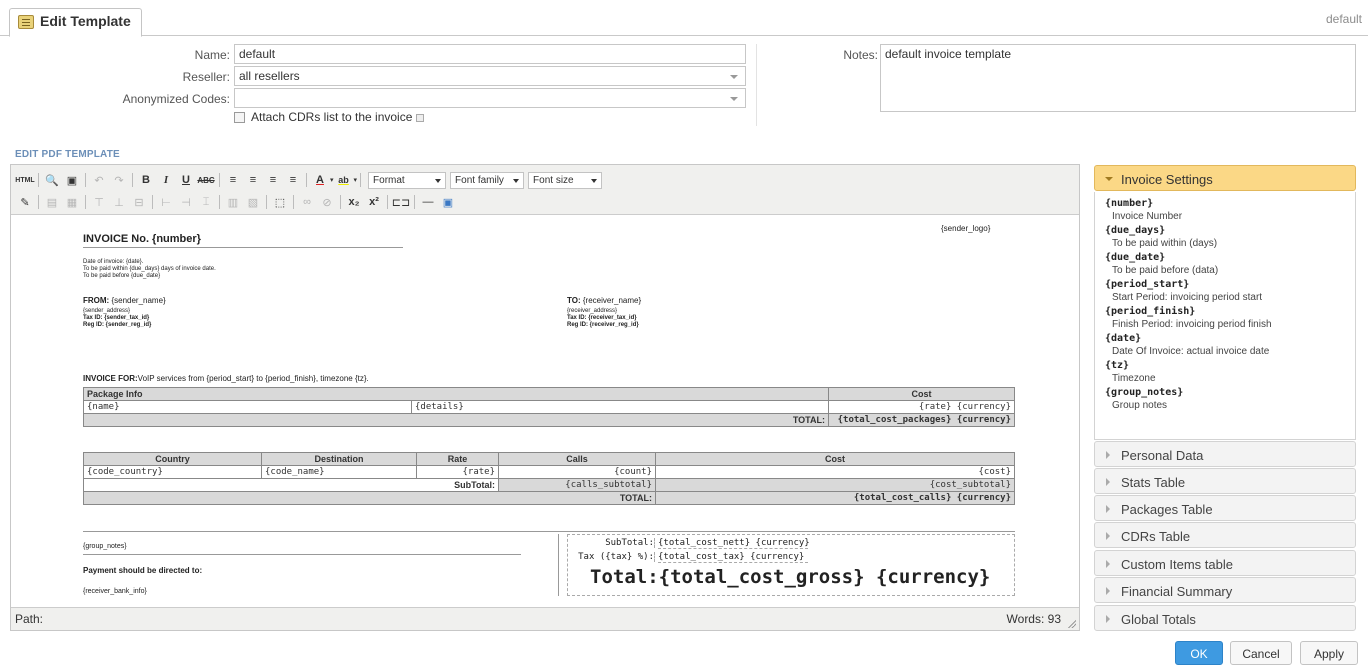 This screenshot has height=665, width=1368. I want to click on link-icon: ∞, so click(307, 202).